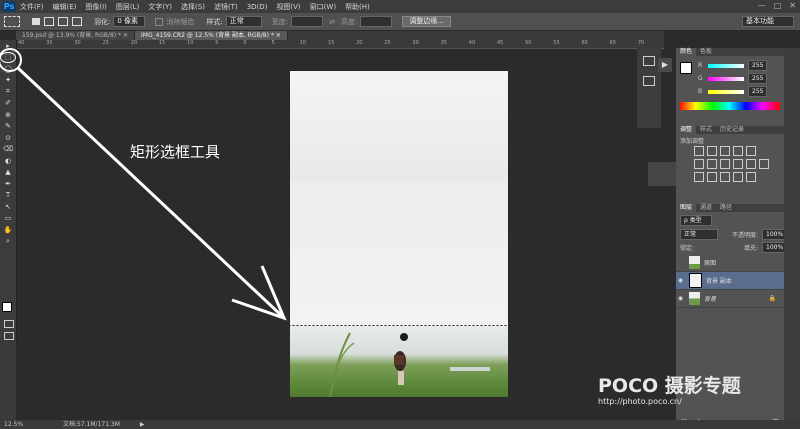 This screenshot has height=429, width=800. Describe the element at coordinates (726, 65) in the screenshot. I see `channel-r-slider` at that location.